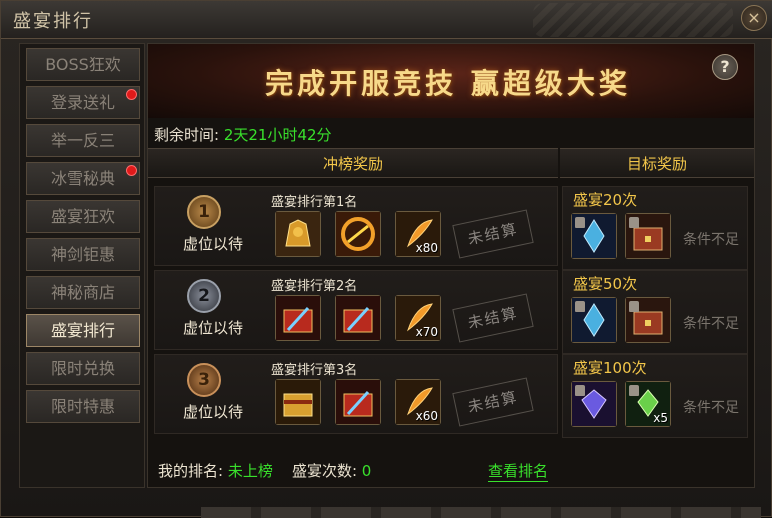  I want to click on dragon-ornament, so click(633, 20).